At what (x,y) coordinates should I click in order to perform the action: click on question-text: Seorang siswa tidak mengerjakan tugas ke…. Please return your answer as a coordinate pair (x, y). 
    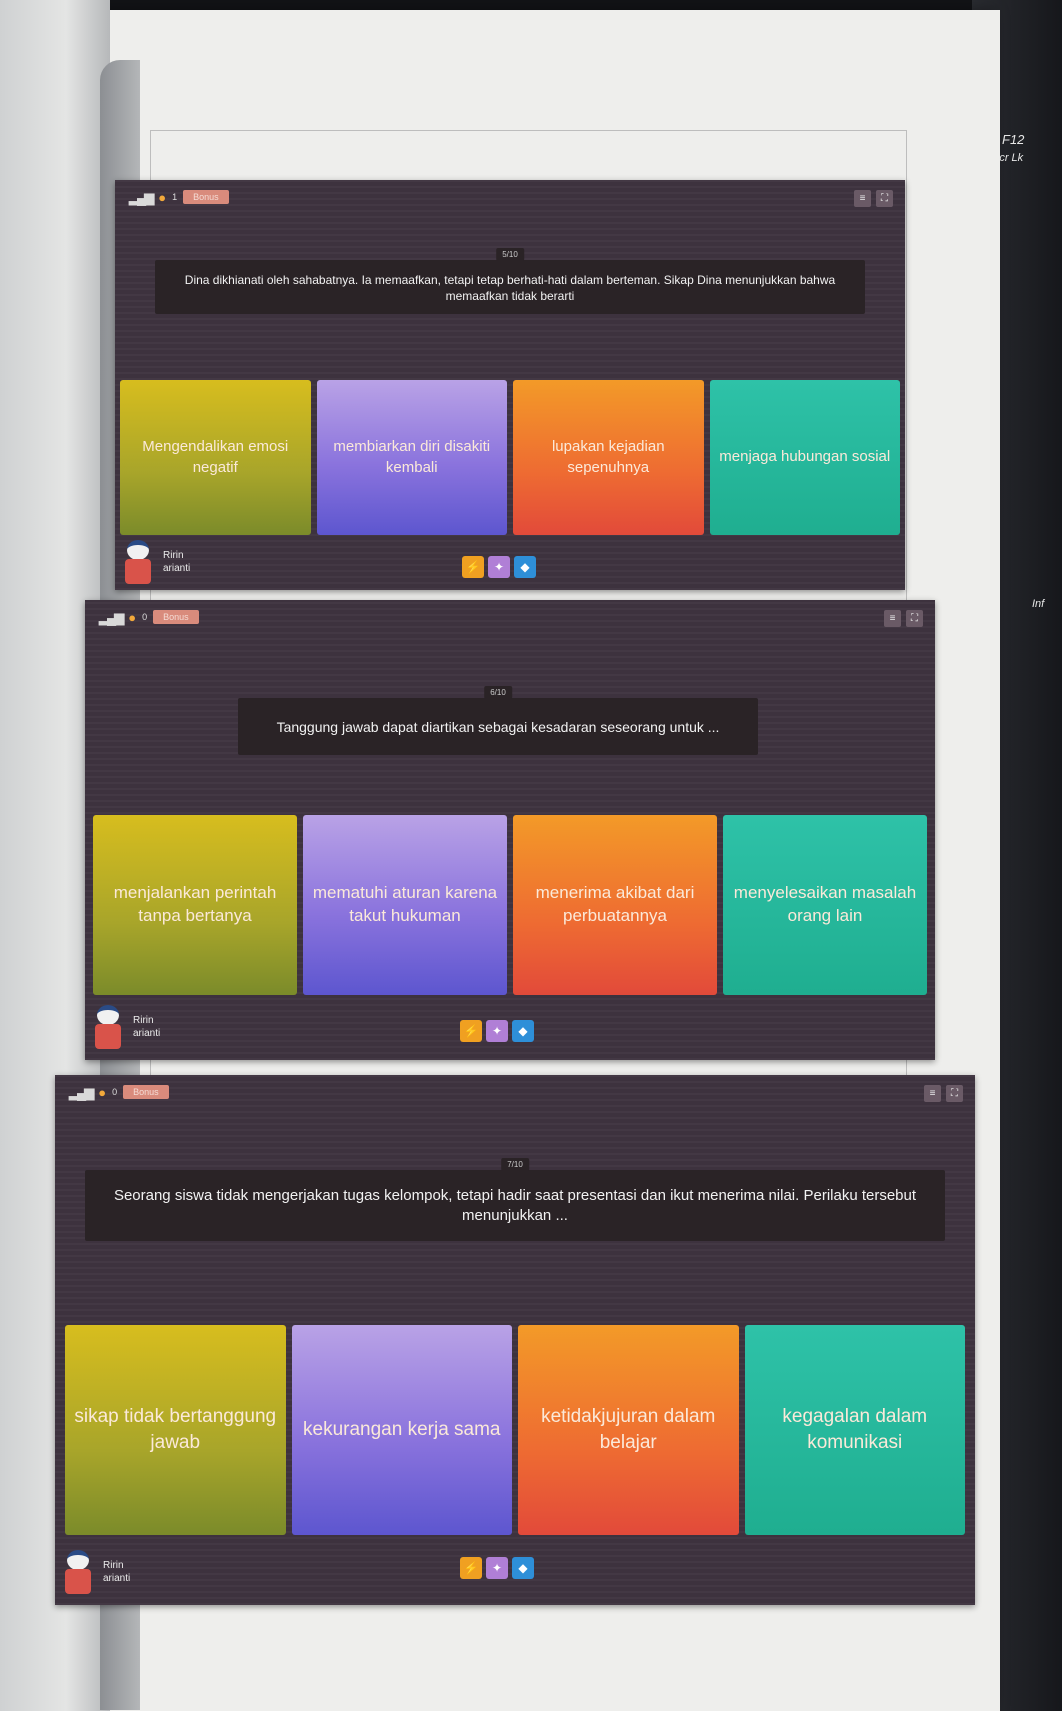
    Looking at the image, I should click on (515, 1206).